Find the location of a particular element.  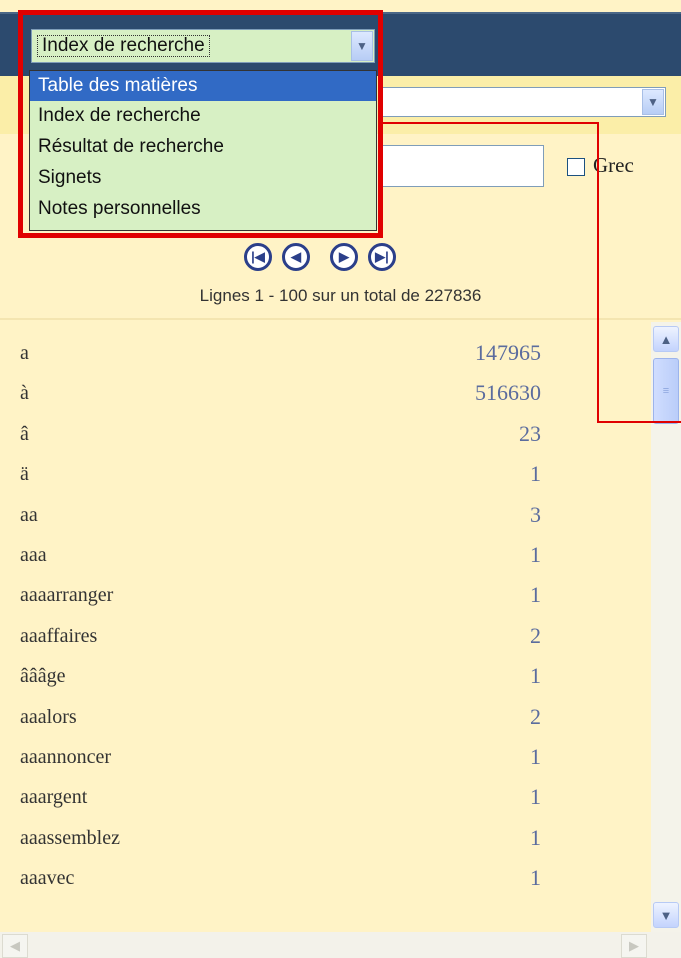

index-term: â is located at coordinates (24, 433).